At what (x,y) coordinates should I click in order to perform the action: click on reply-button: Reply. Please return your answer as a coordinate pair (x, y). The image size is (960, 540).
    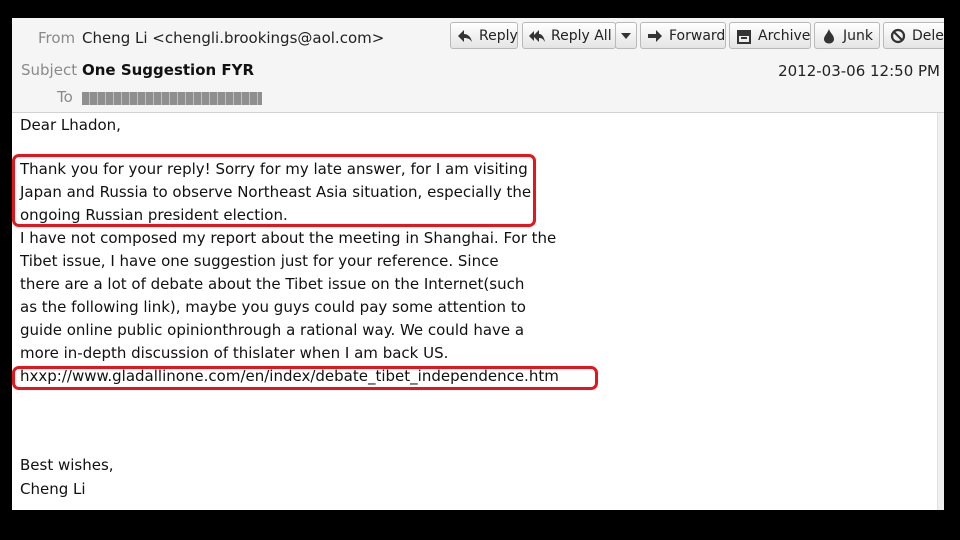
    Looking at the image, I should click on (484, 35).